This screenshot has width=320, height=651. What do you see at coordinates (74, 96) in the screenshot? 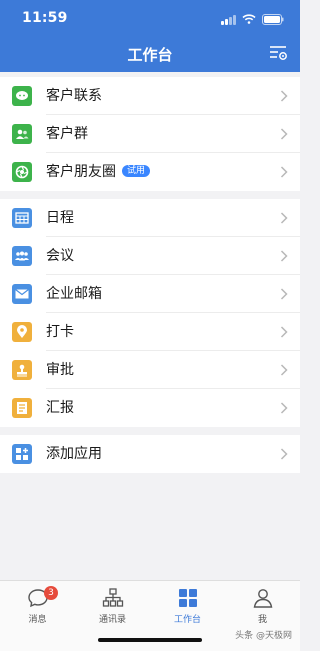
I see `menu-item-label: 客户联系` at bounding box center [74, 96].